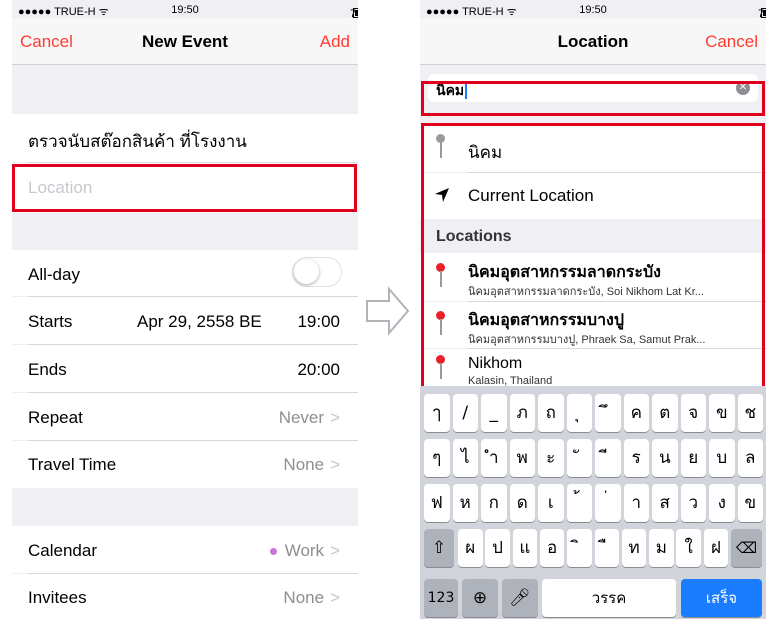  I want to click on keyboard-key: /, so click(465, 413).